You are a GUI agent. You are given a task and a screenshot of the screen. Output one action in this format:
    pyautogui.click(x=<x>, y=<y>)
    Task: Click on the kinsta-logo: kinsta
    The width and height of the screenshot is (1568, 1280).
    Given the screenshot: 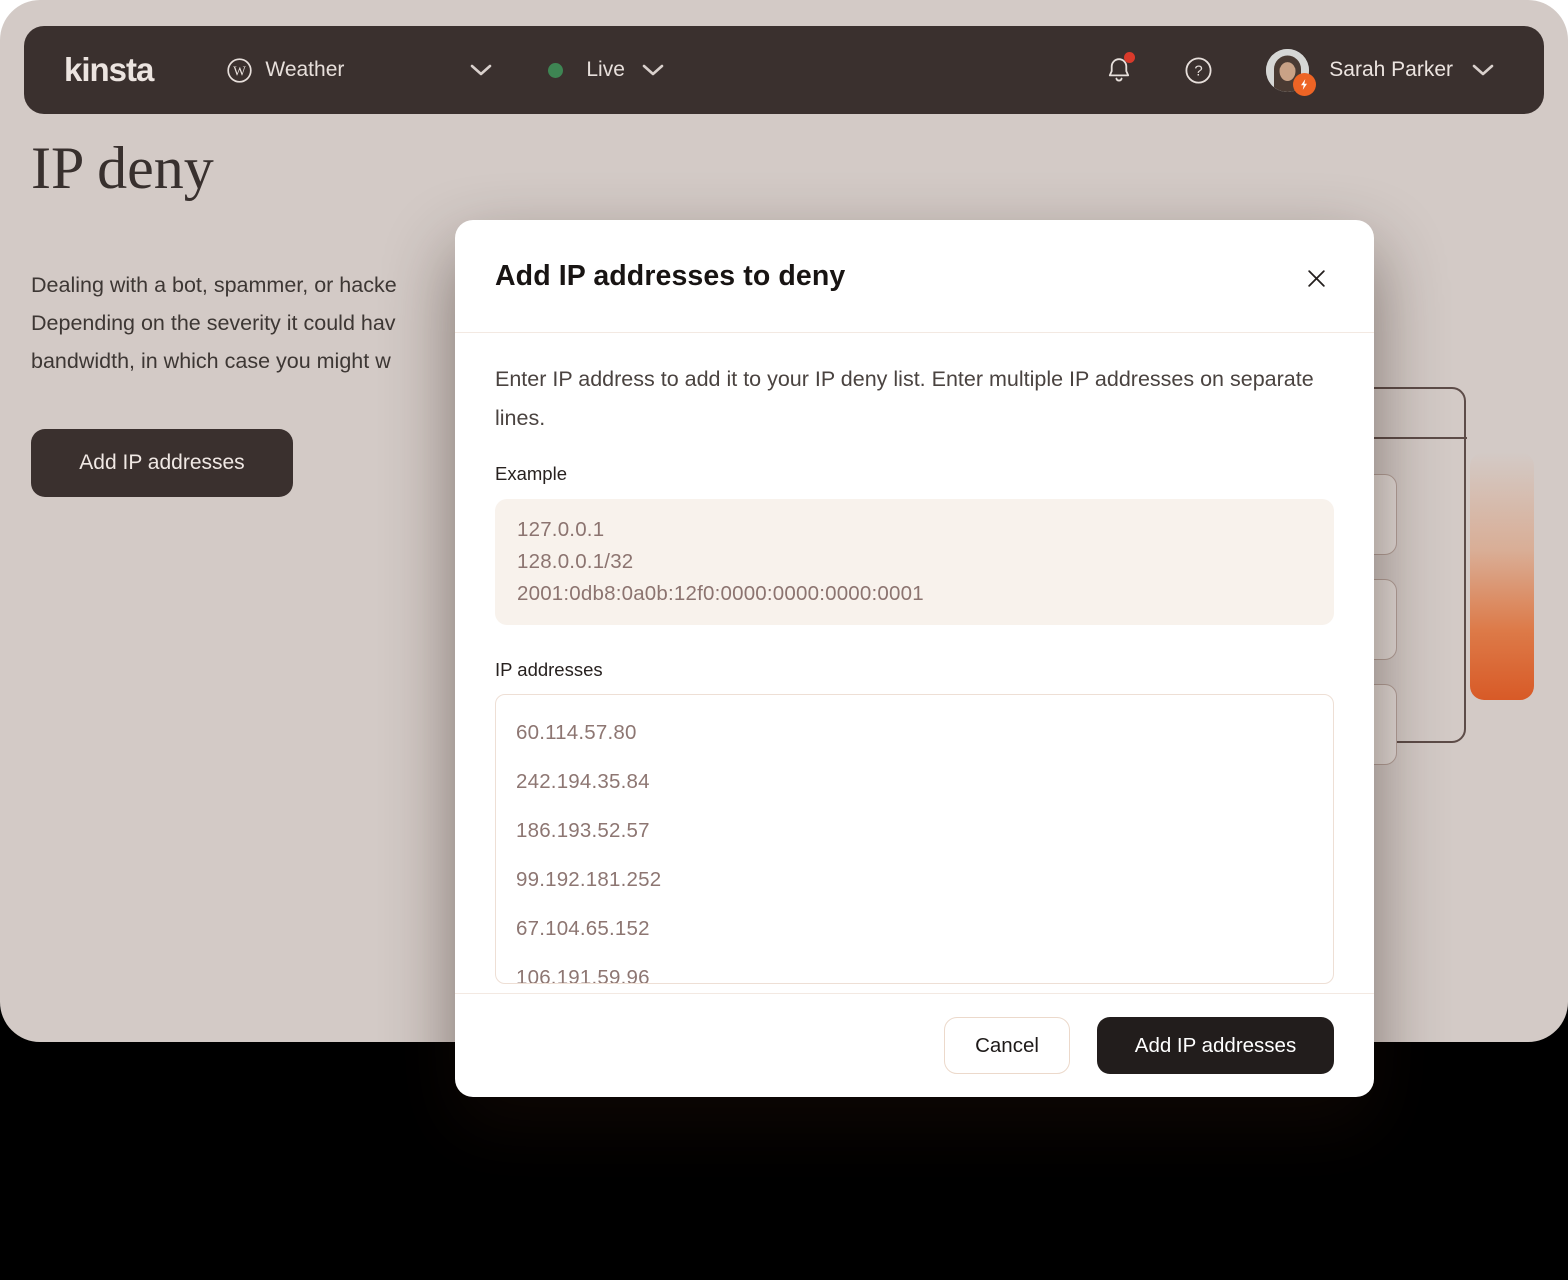 What is the action you would take?
    pyautogui.click(x=109, y=69)
    